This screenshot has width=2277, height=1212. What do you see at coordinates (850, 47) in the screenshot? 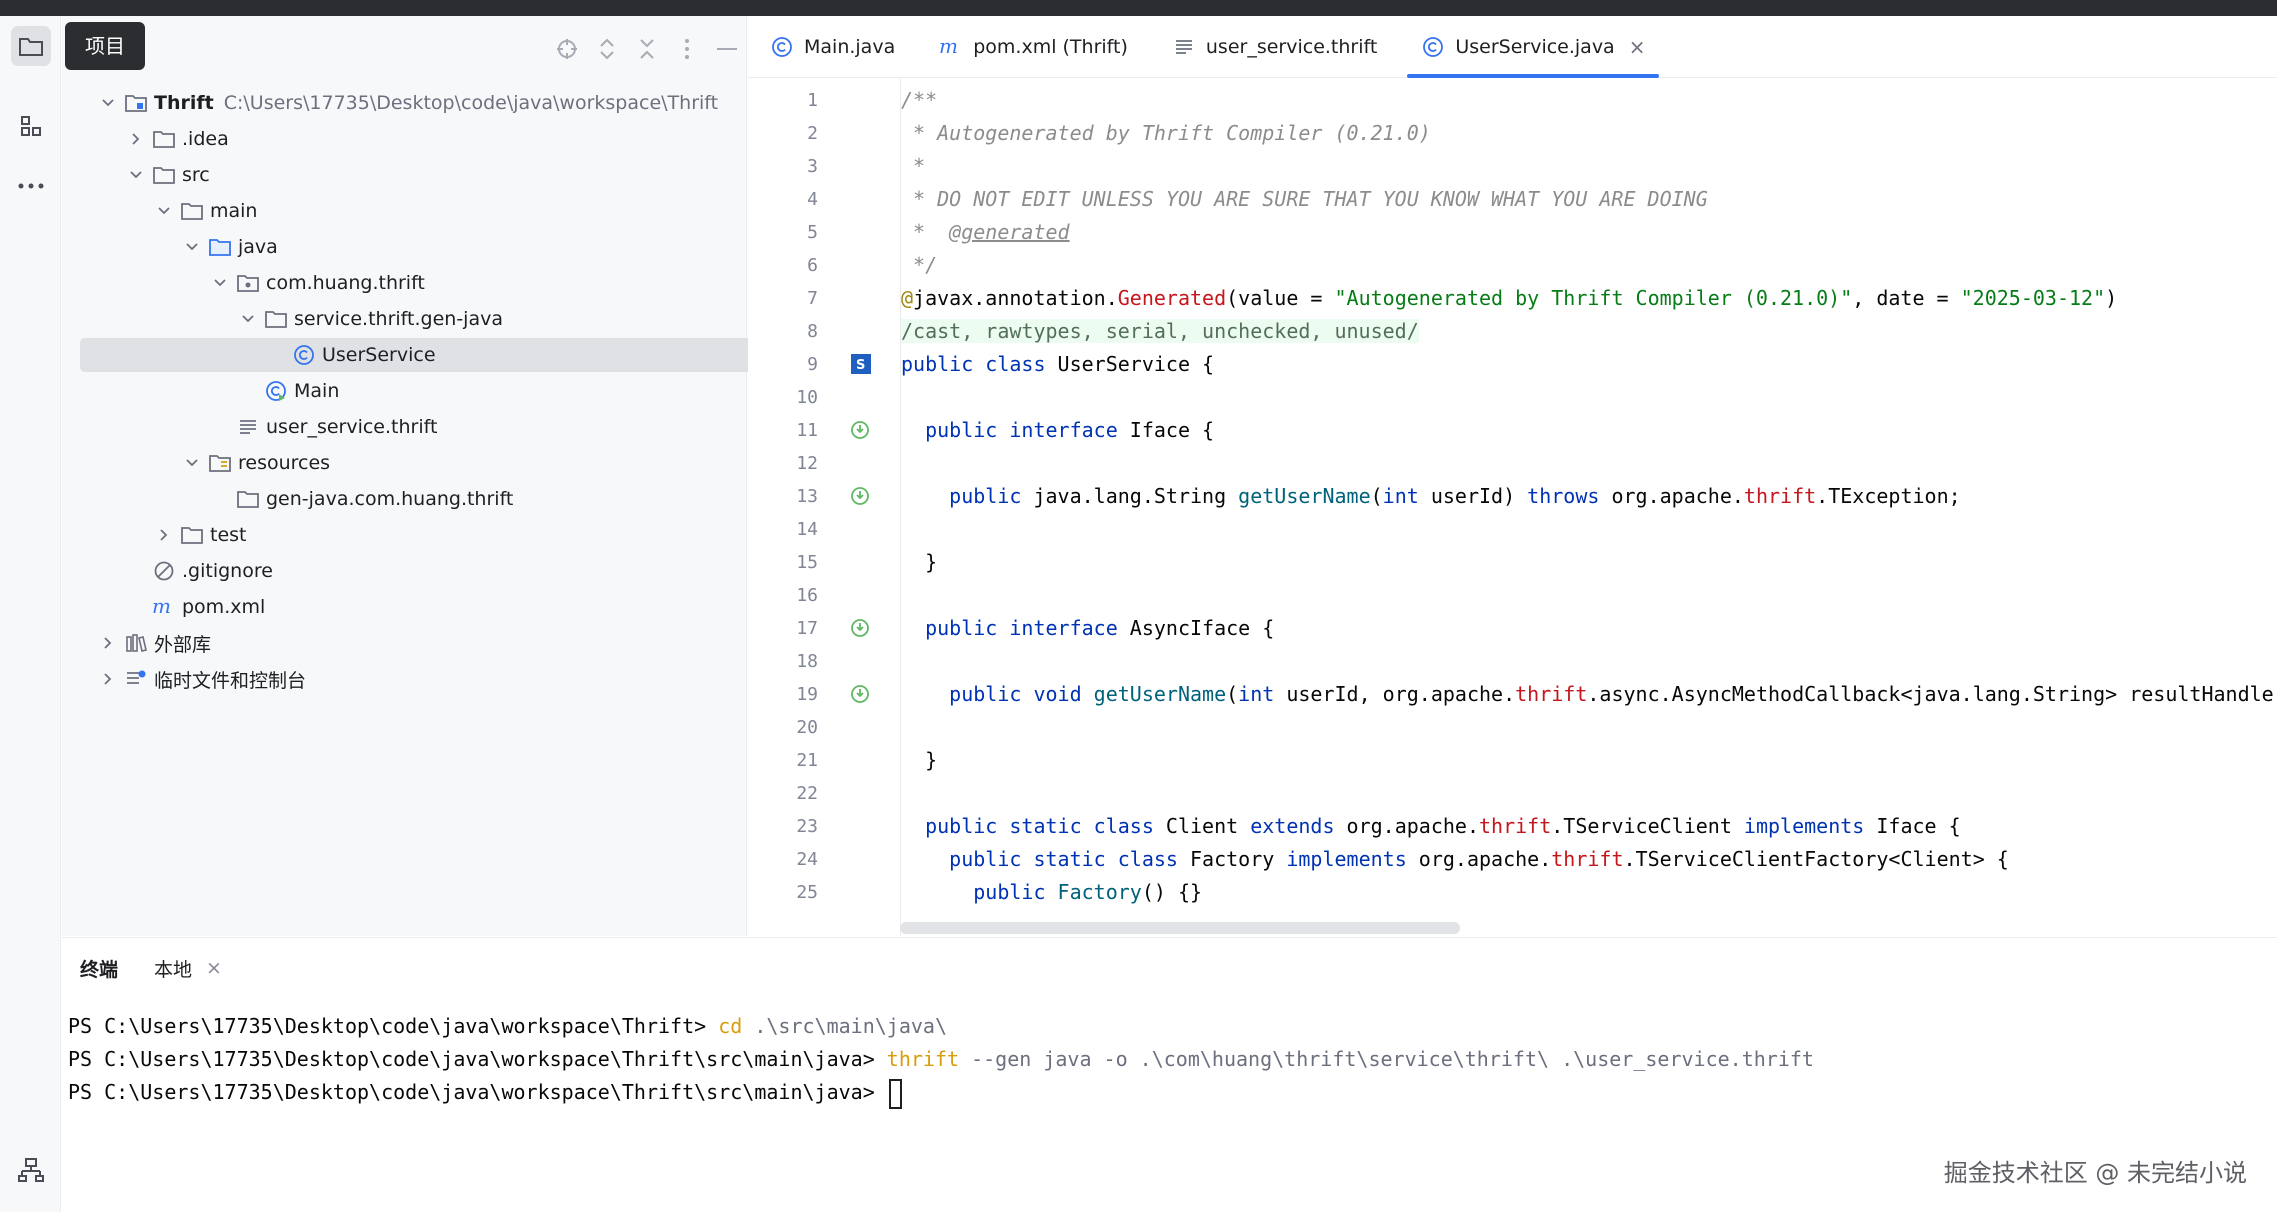
I see `editor-tab-label: Main.java` at bounding box center [850, 47].